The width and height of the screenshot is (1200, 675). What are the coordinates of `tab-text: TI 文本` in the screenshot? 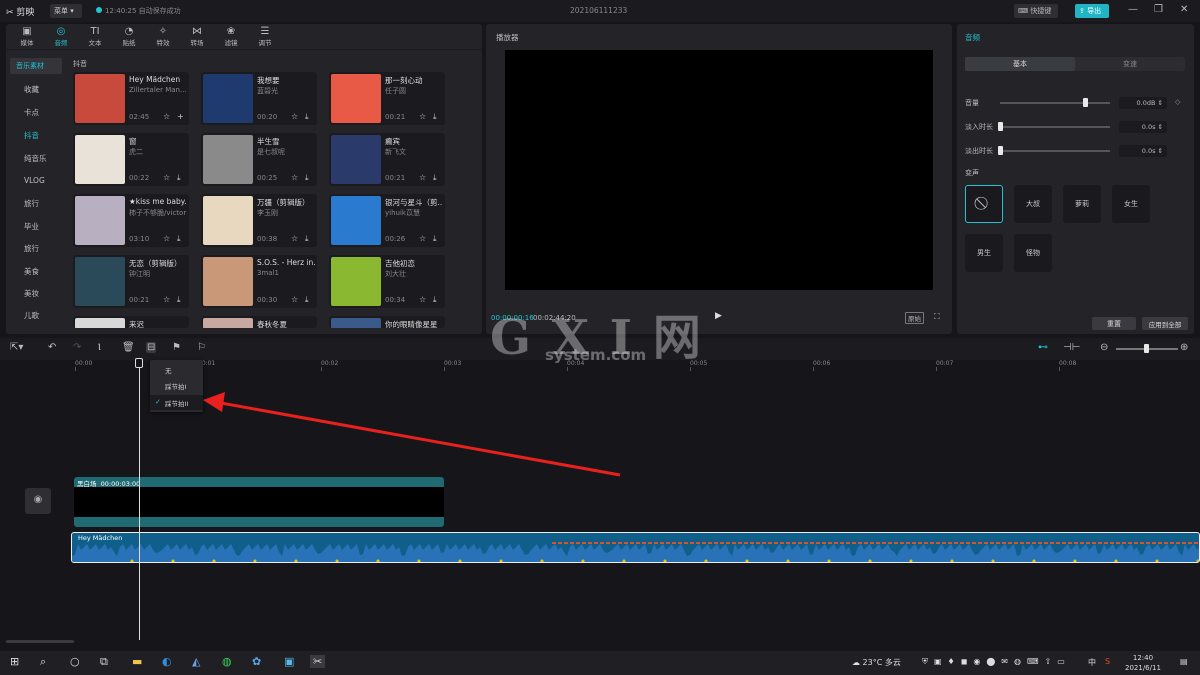 It's located at (95, 38).